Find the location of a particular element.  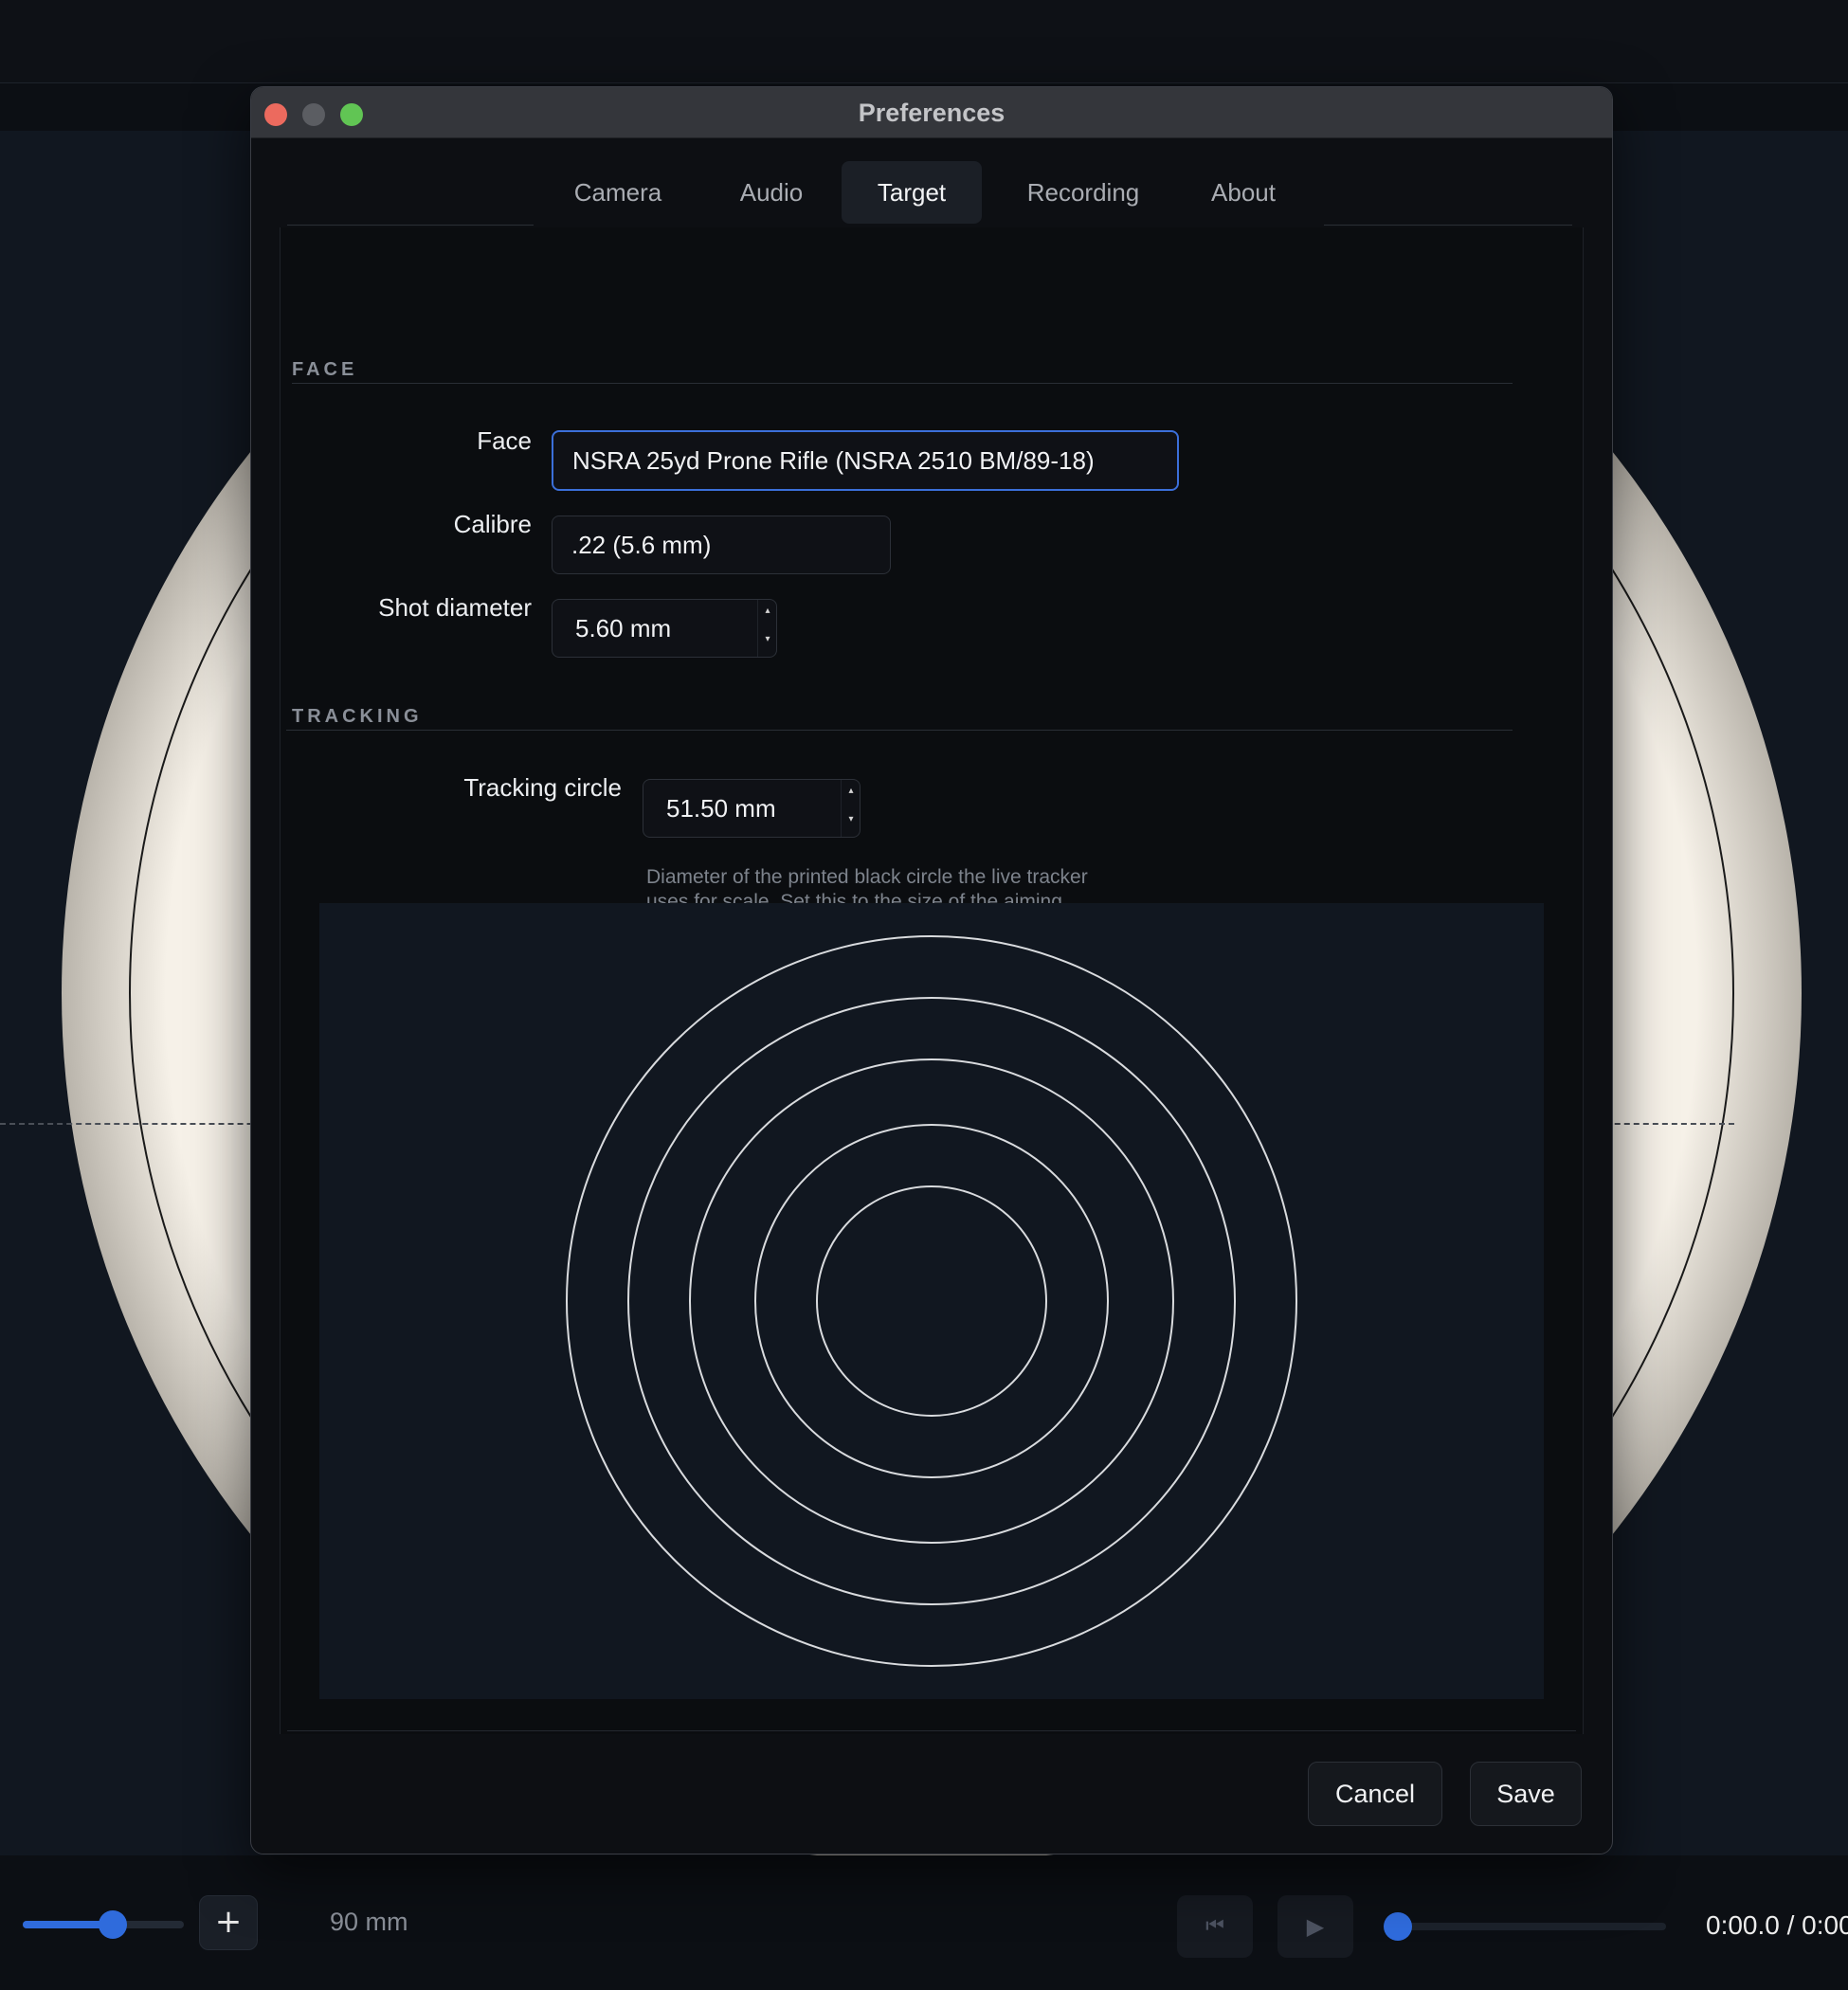

tracking-circle-value: 51.50 mm is located at coordinates (721, 808).